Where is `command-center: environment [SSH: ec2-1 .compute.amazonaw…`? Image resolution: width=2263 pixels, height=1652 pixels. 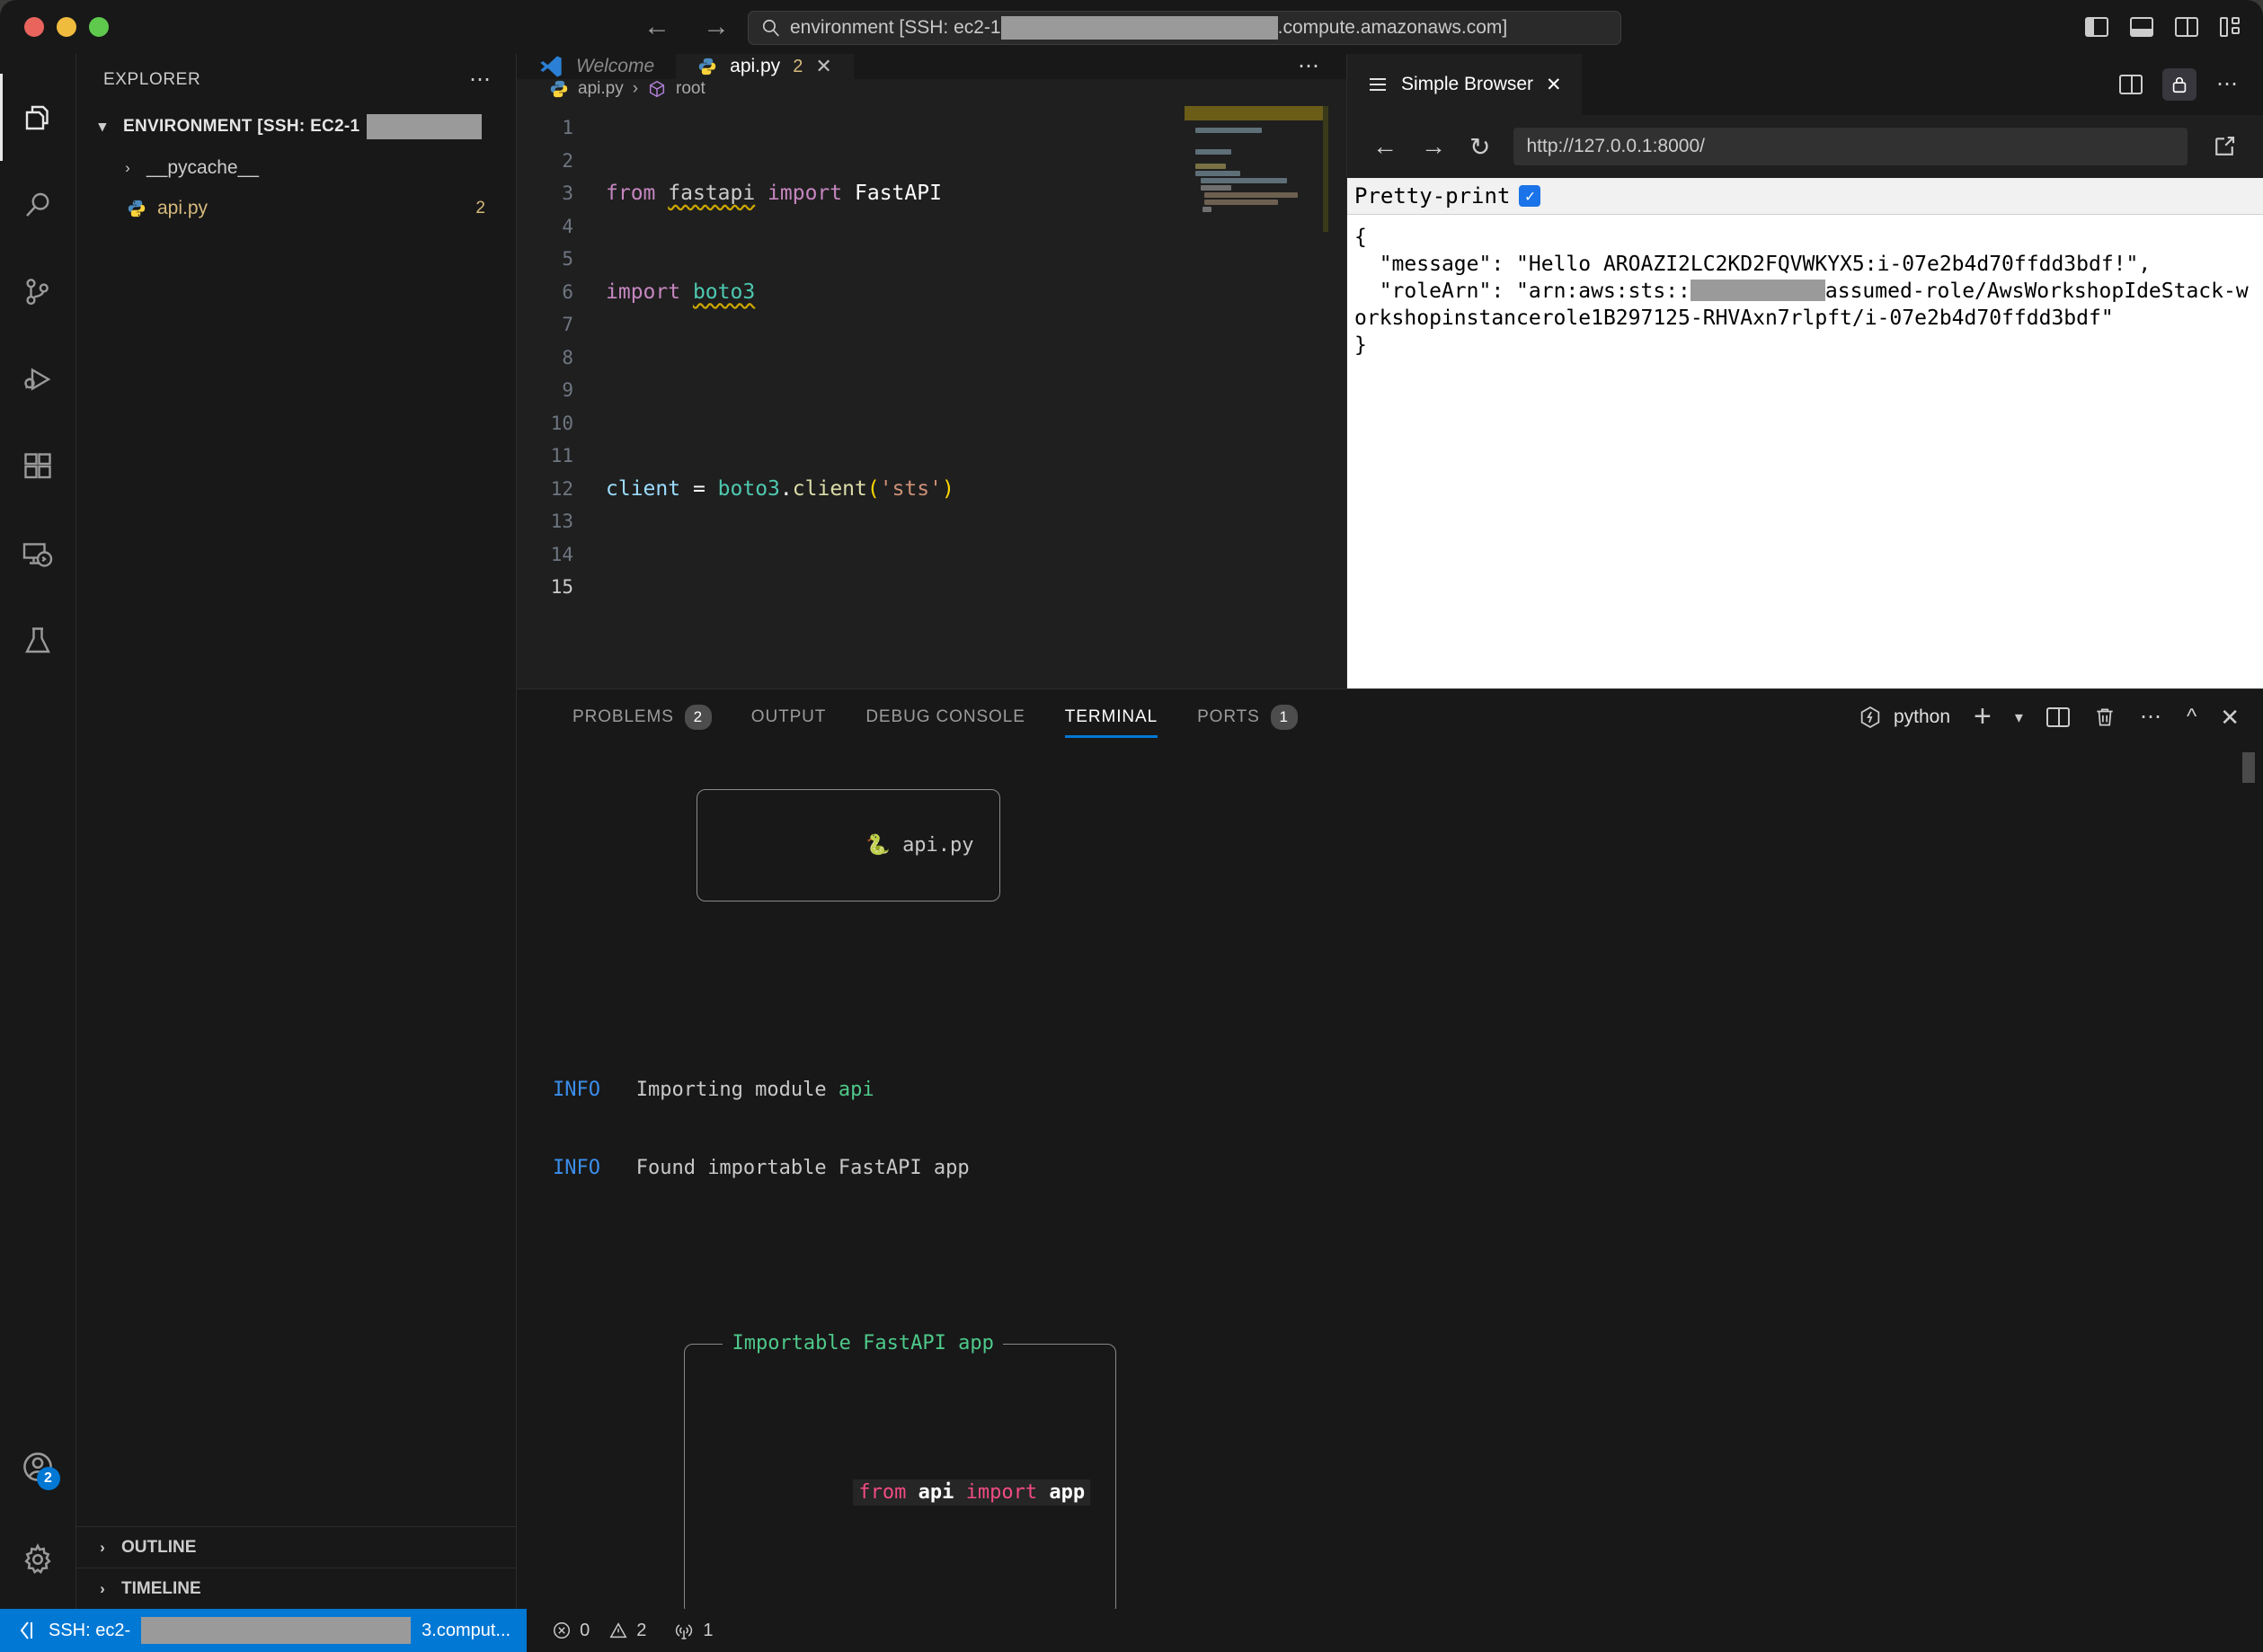 command-center: environment [SSH: ec2-1 .compute.amazonaw… is located at coordinates (1184, 28).